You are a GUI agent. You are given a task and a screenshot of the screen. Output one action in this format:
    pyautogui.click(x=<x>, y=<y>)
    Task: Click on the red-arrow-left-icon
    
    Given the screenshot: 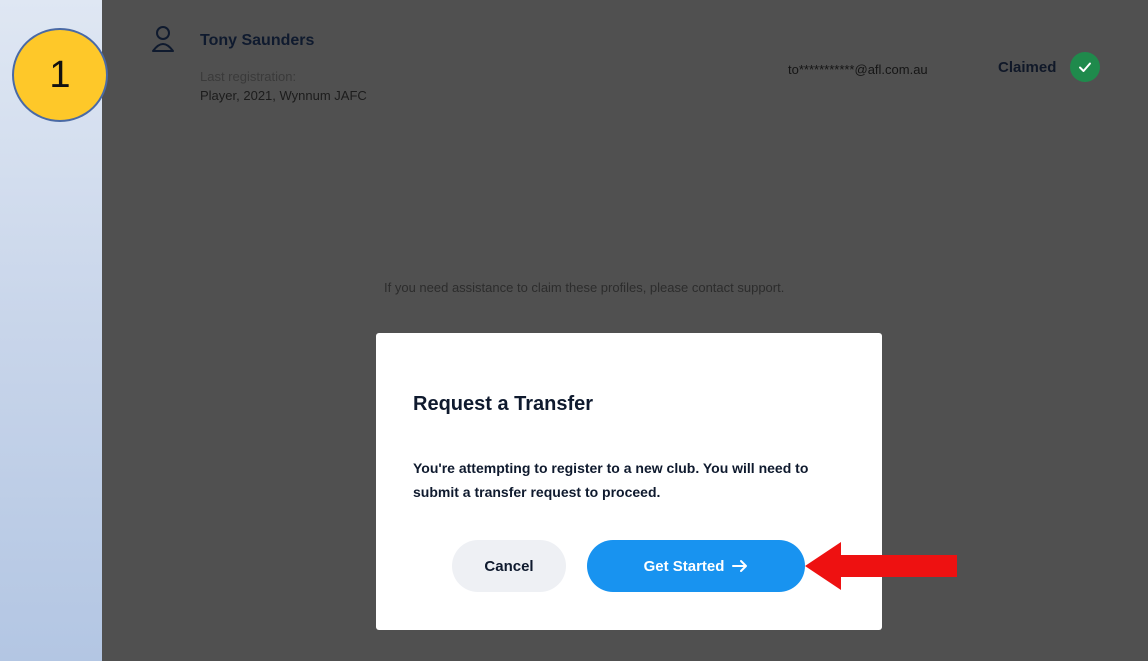 What is the action you would take?
    pyautogui.click(x=881, y=566)
    